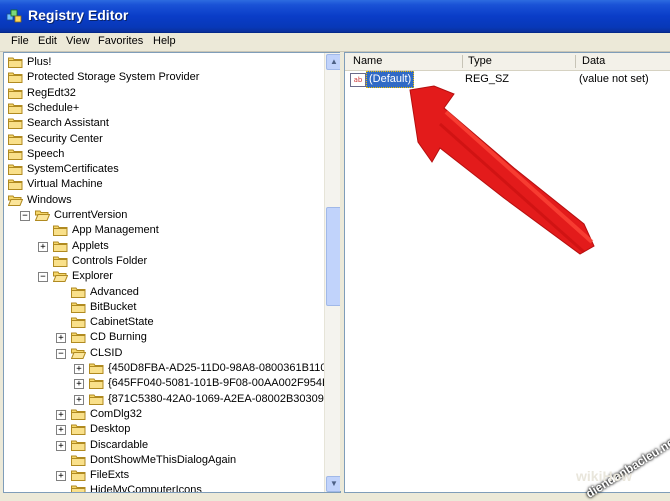 This screenshot has width=670, height=501. What do you see at coordinates (335, 16) in the screenshot?
I see `title-bar: Registry Editor` at bounding box center [335, 16].